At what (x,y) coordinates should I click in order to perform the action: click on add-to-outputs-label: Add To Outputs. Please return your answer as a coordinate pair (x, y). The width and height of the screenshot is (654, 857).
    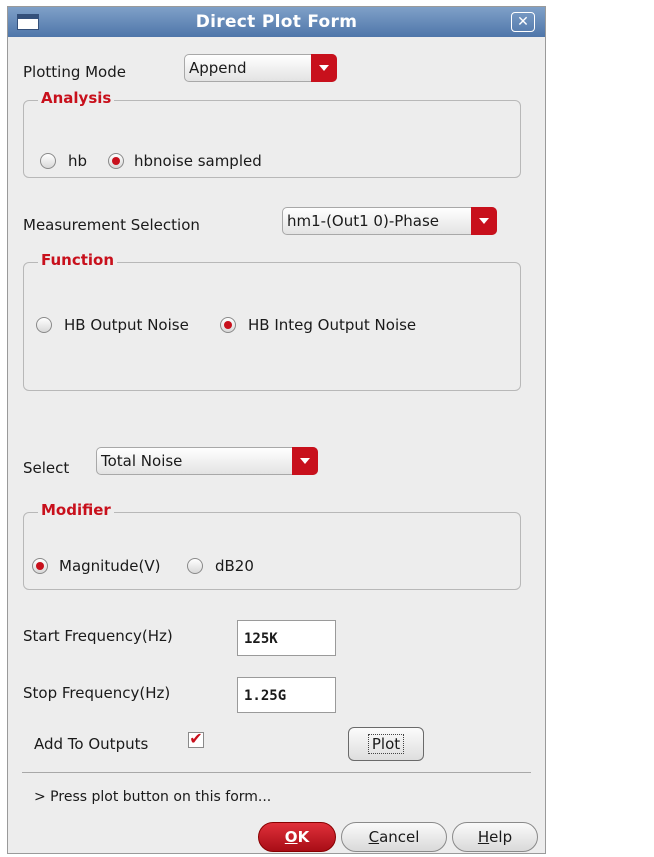
    Looking at the image, I should click on (91, 744).